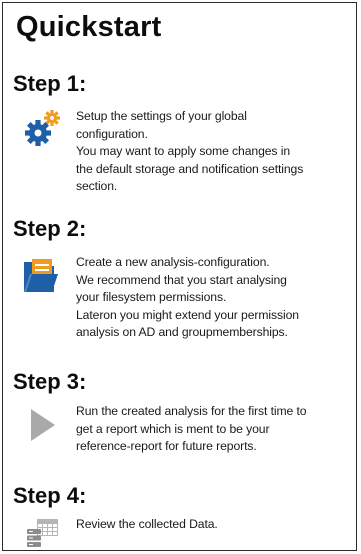  I want to click on step-4-description: Review the collected Data., so click(217, 525).